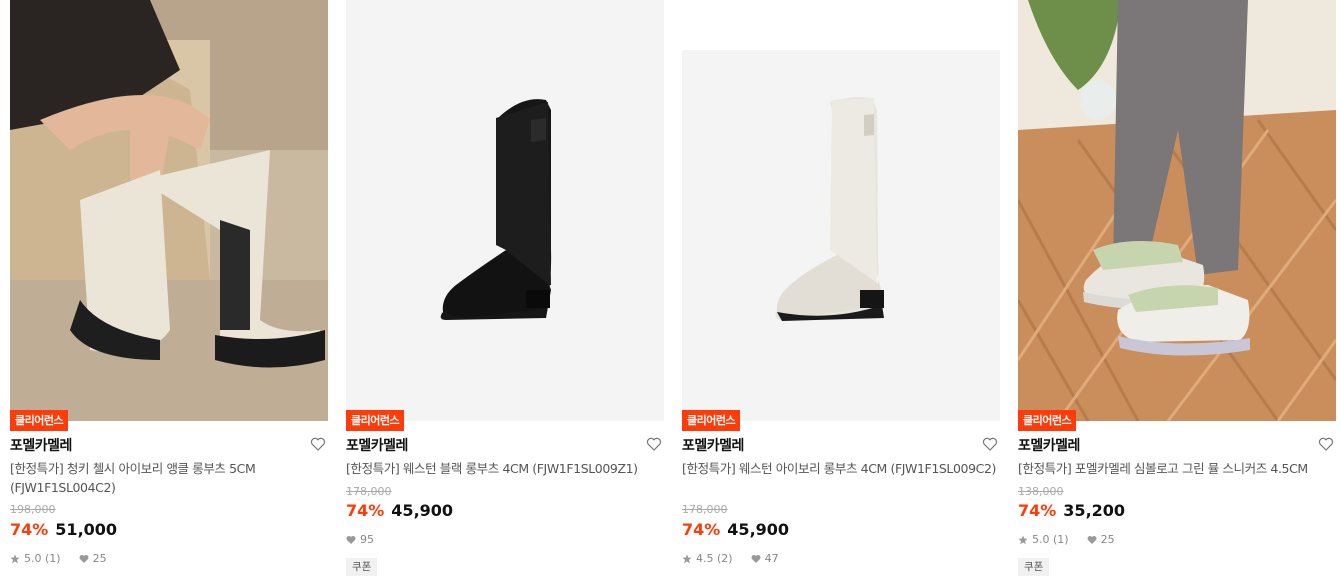 This screenshot has height=576, width=1341. I want to click on sale-price: 51,000, so click(86, 529).